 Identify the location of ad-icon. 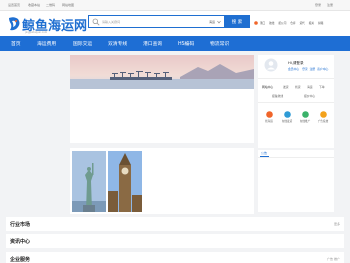
(323, 114).